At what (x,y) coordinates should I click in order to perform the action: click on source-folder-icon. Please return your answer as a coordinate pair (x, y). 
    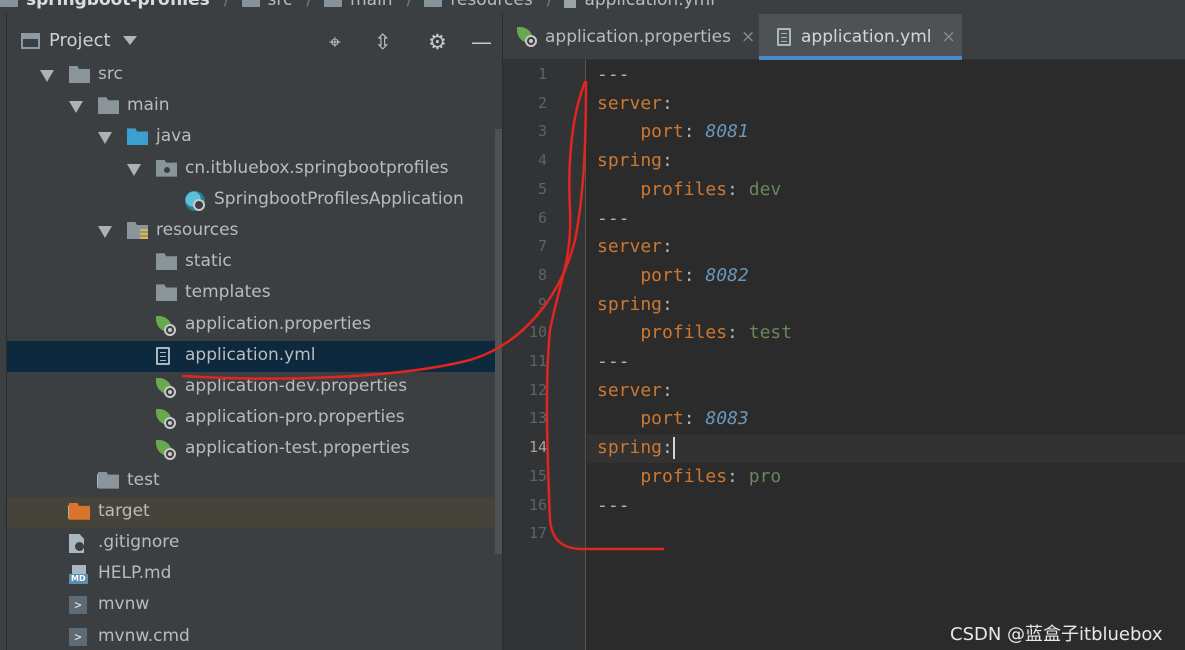
    Looking at the image, I should click on (137, 137).